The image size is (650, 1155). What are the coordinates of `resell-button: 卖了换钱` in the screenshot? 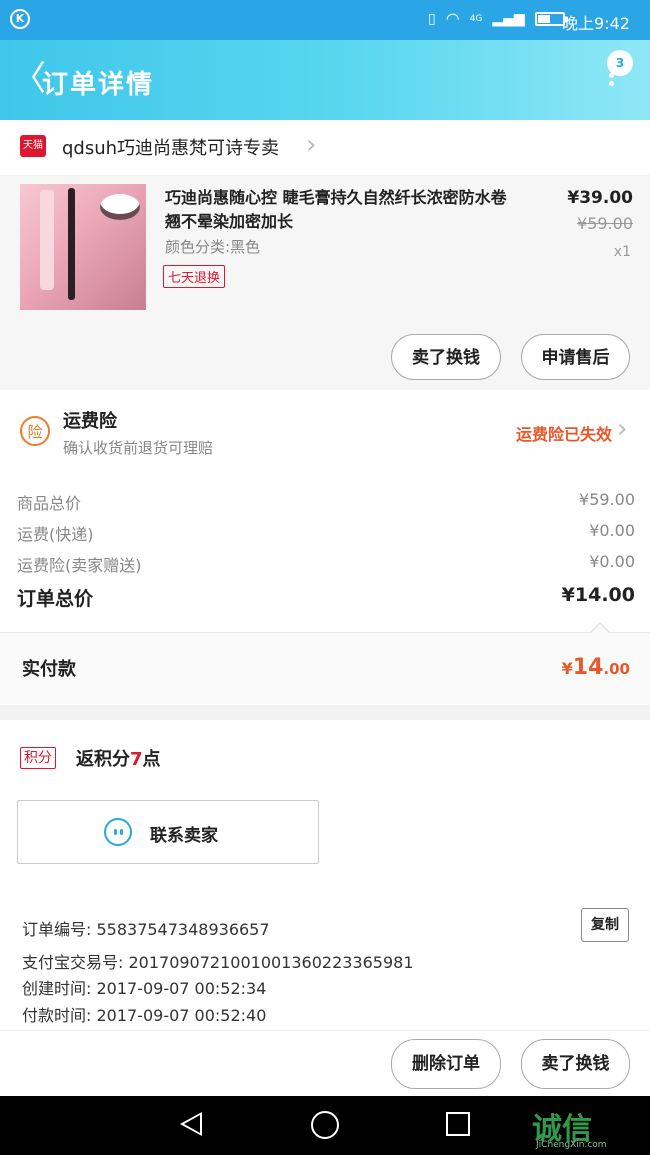 It's located at (446, 357).